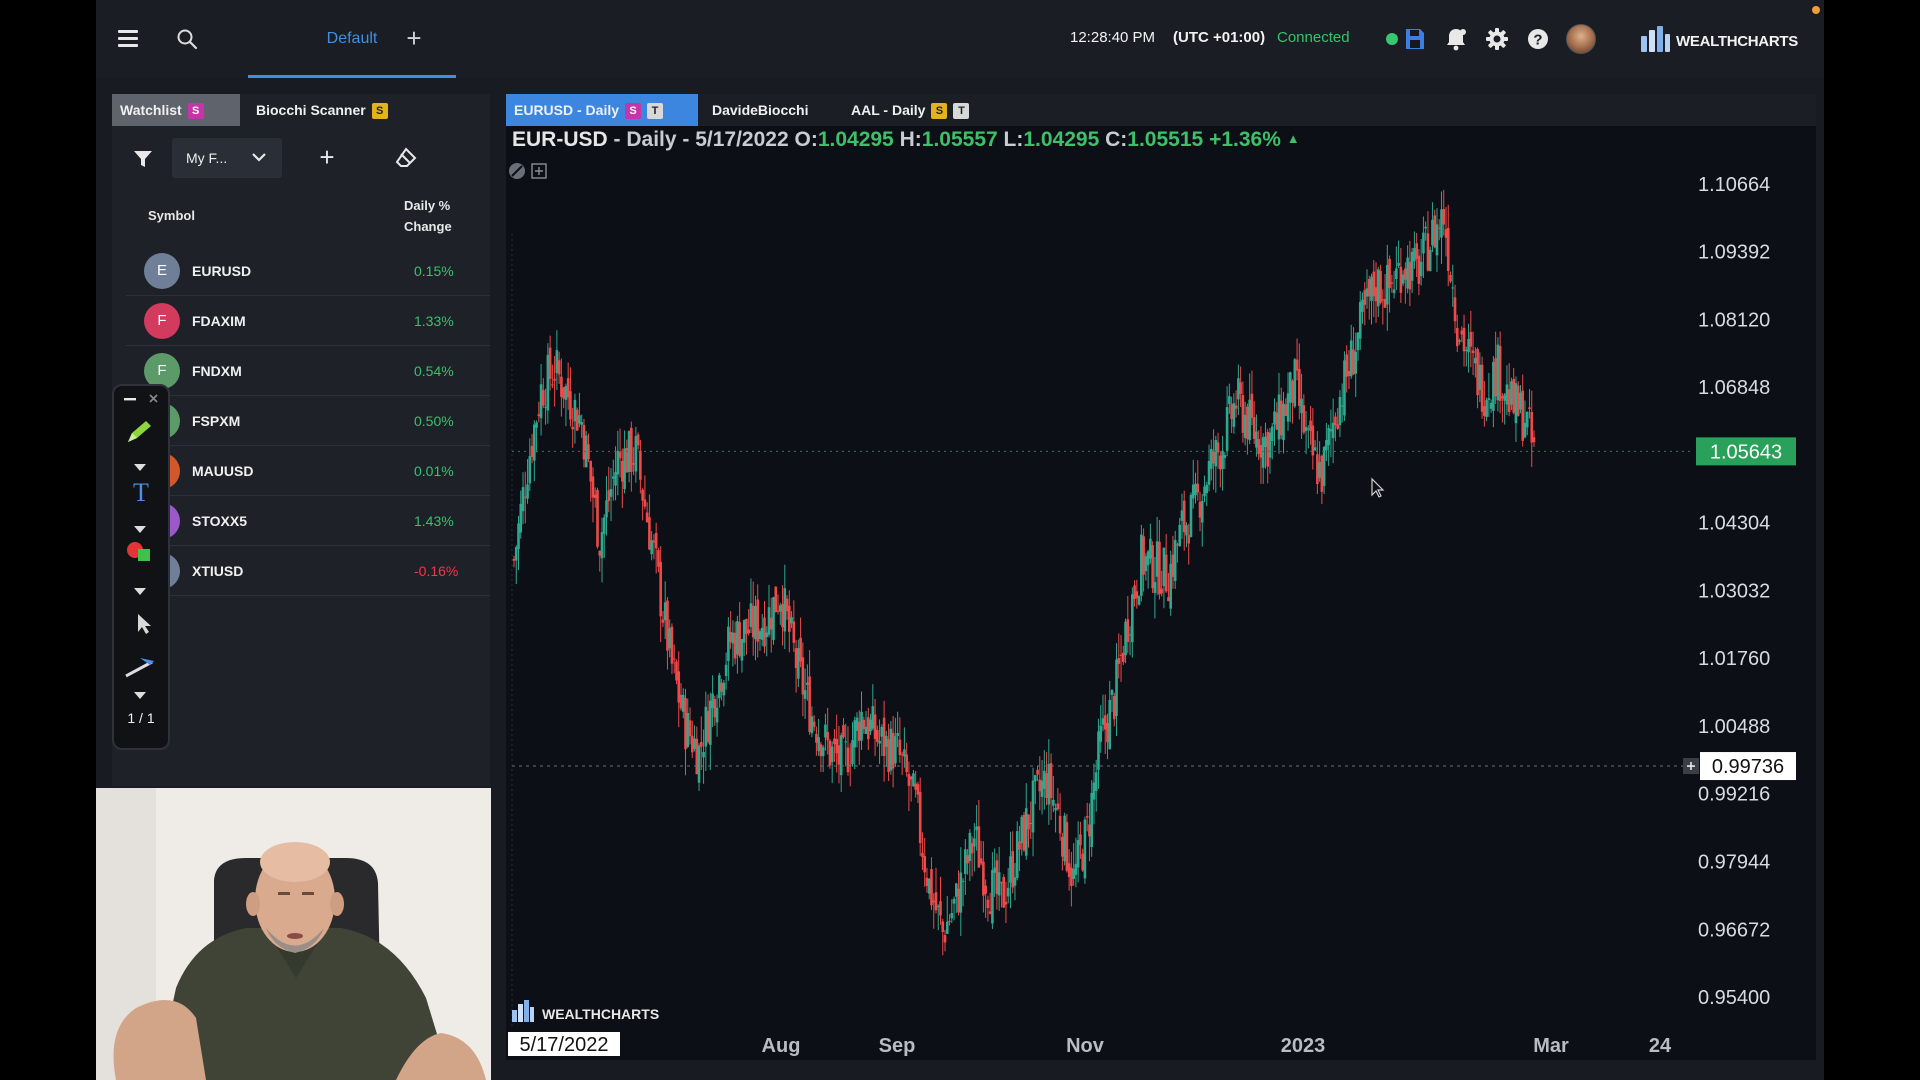 The width and height of the screenshot is (1920, 1080). What do you see at coordinates (633, 111) in the screenshot?
I see `tab-eurusd-badge-s: S` at bounding box center [633, 111].